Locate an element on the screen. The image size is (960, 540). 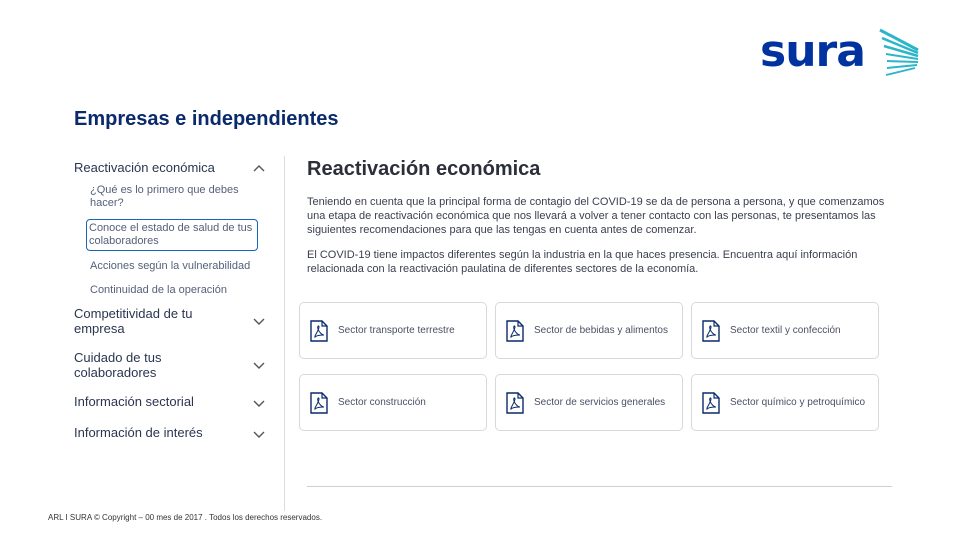
sector-card-quimico: Sector químico y petroquímico is located at coordinates (785, 402).